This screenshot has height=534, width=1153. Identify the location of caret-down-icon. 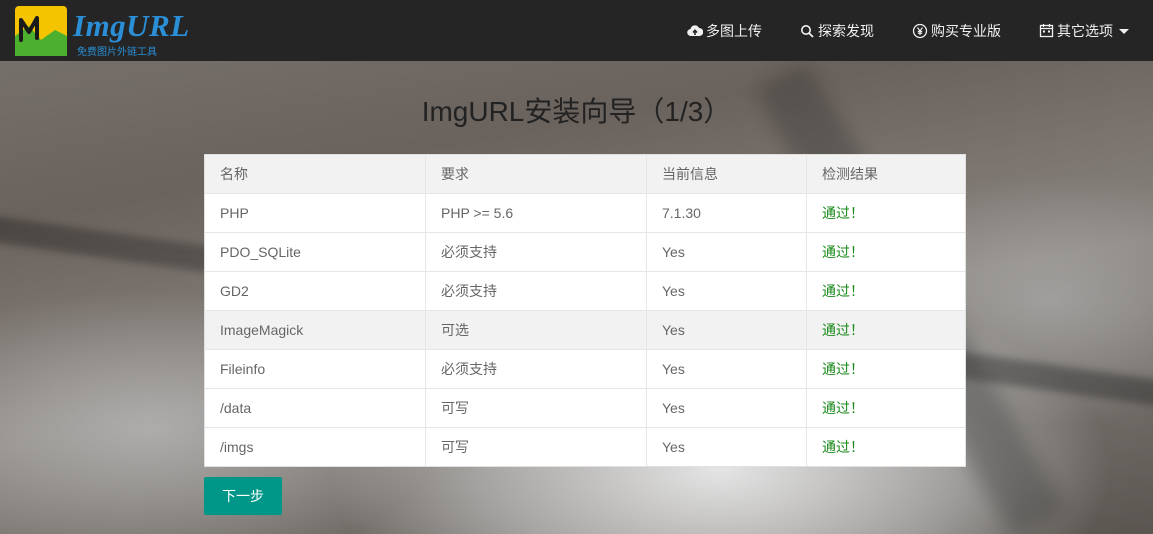
(1124, 31).